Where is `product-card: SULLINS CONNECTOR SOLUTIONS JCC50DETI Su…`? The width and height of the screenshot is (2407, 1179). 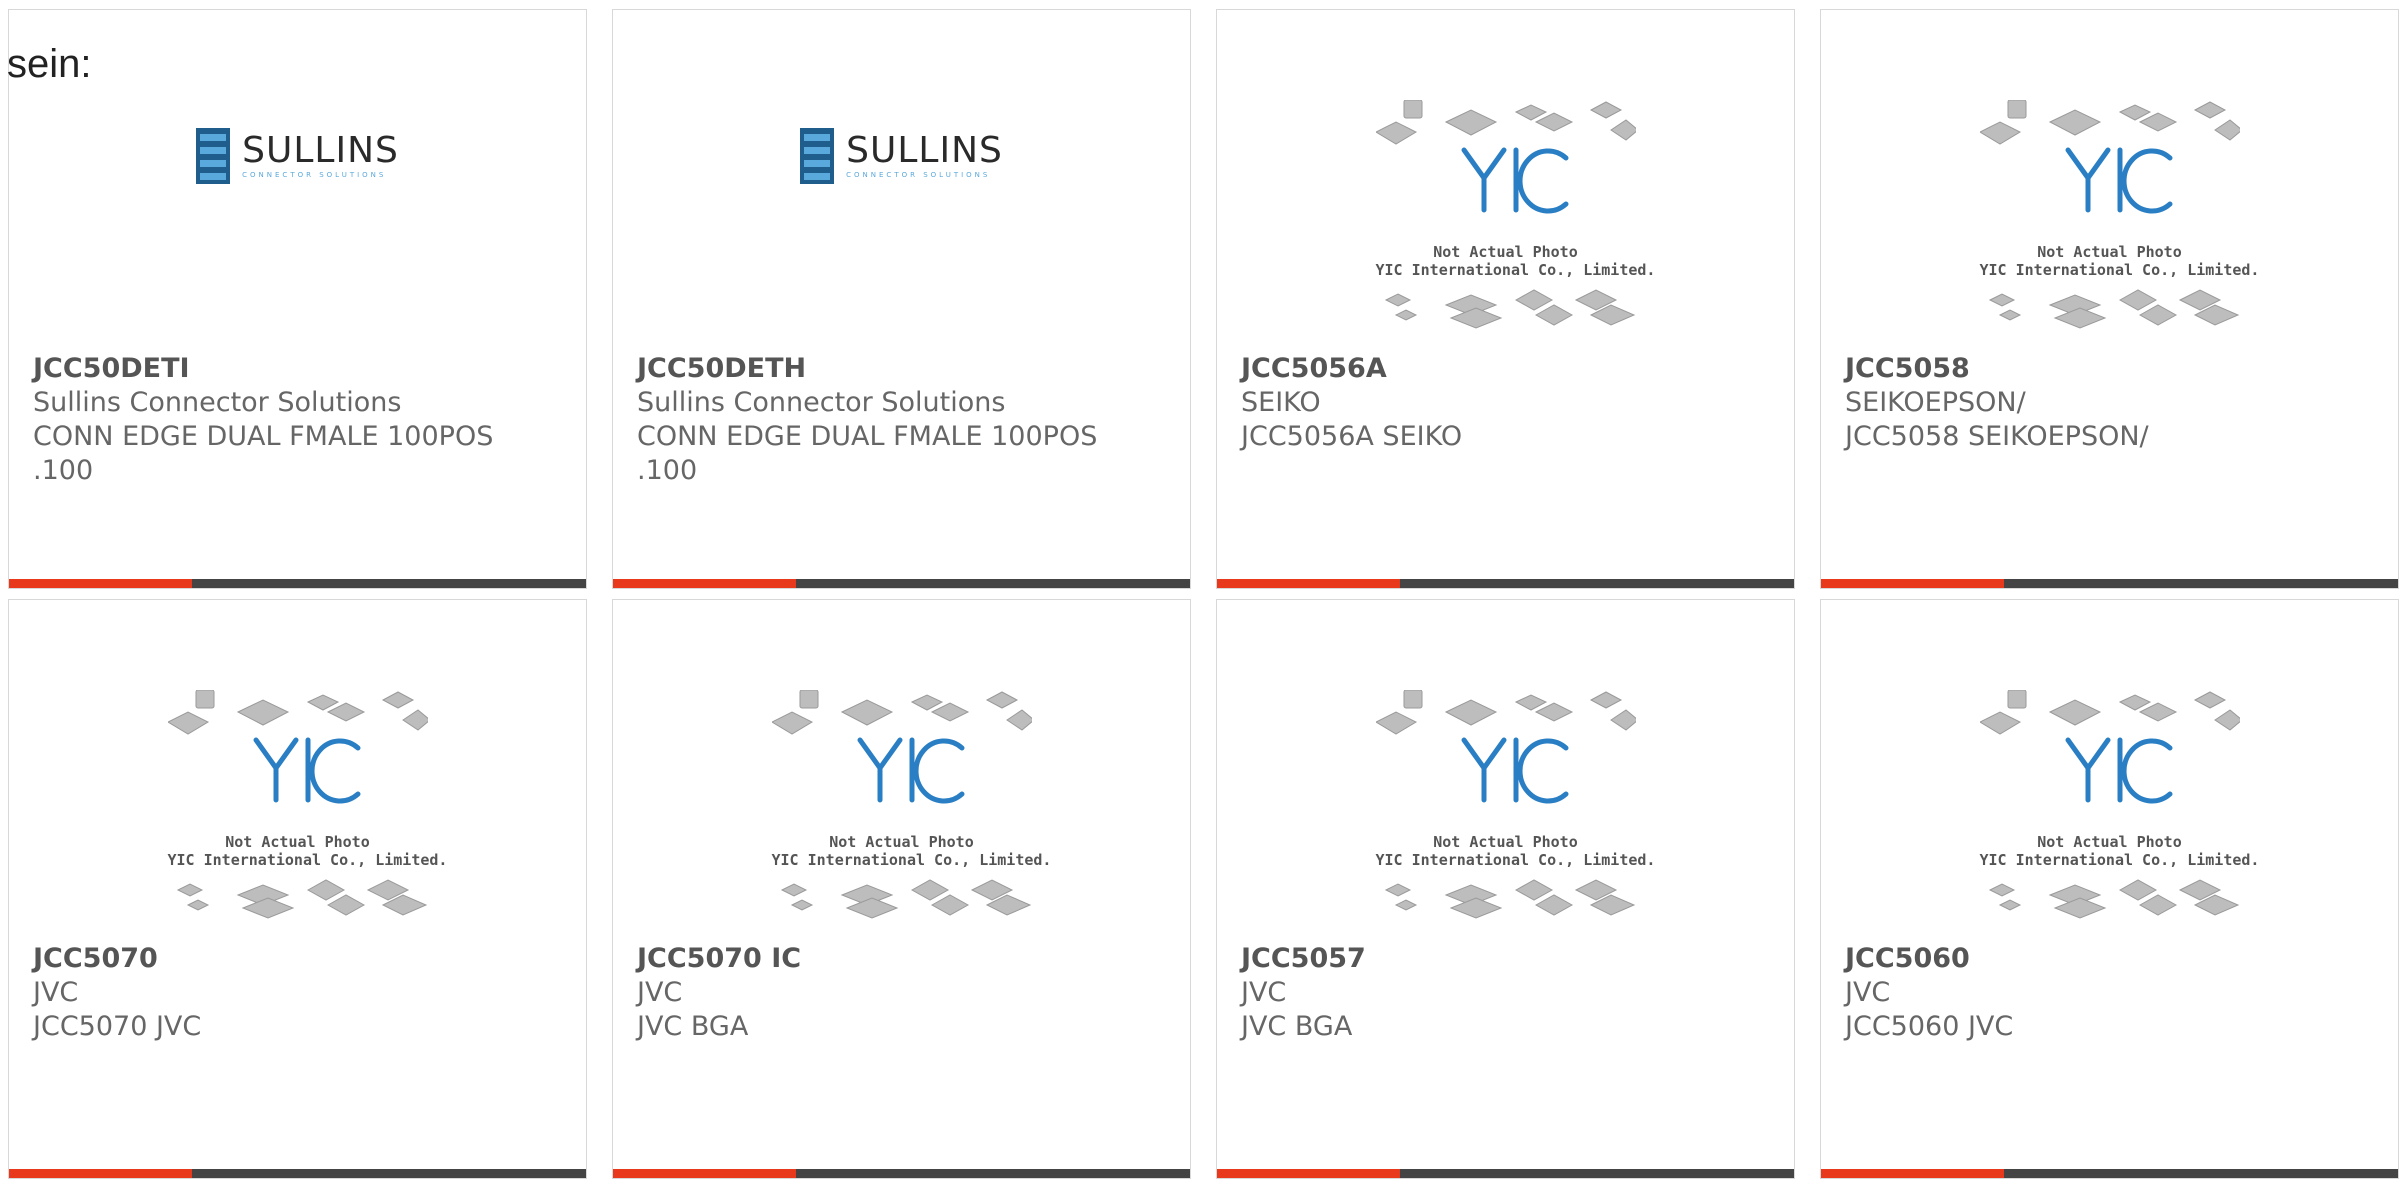
product-card: SULLINS CONNECTOR SOLUTIONS JCC50DETI Su… is located at coordinates (297, 299).